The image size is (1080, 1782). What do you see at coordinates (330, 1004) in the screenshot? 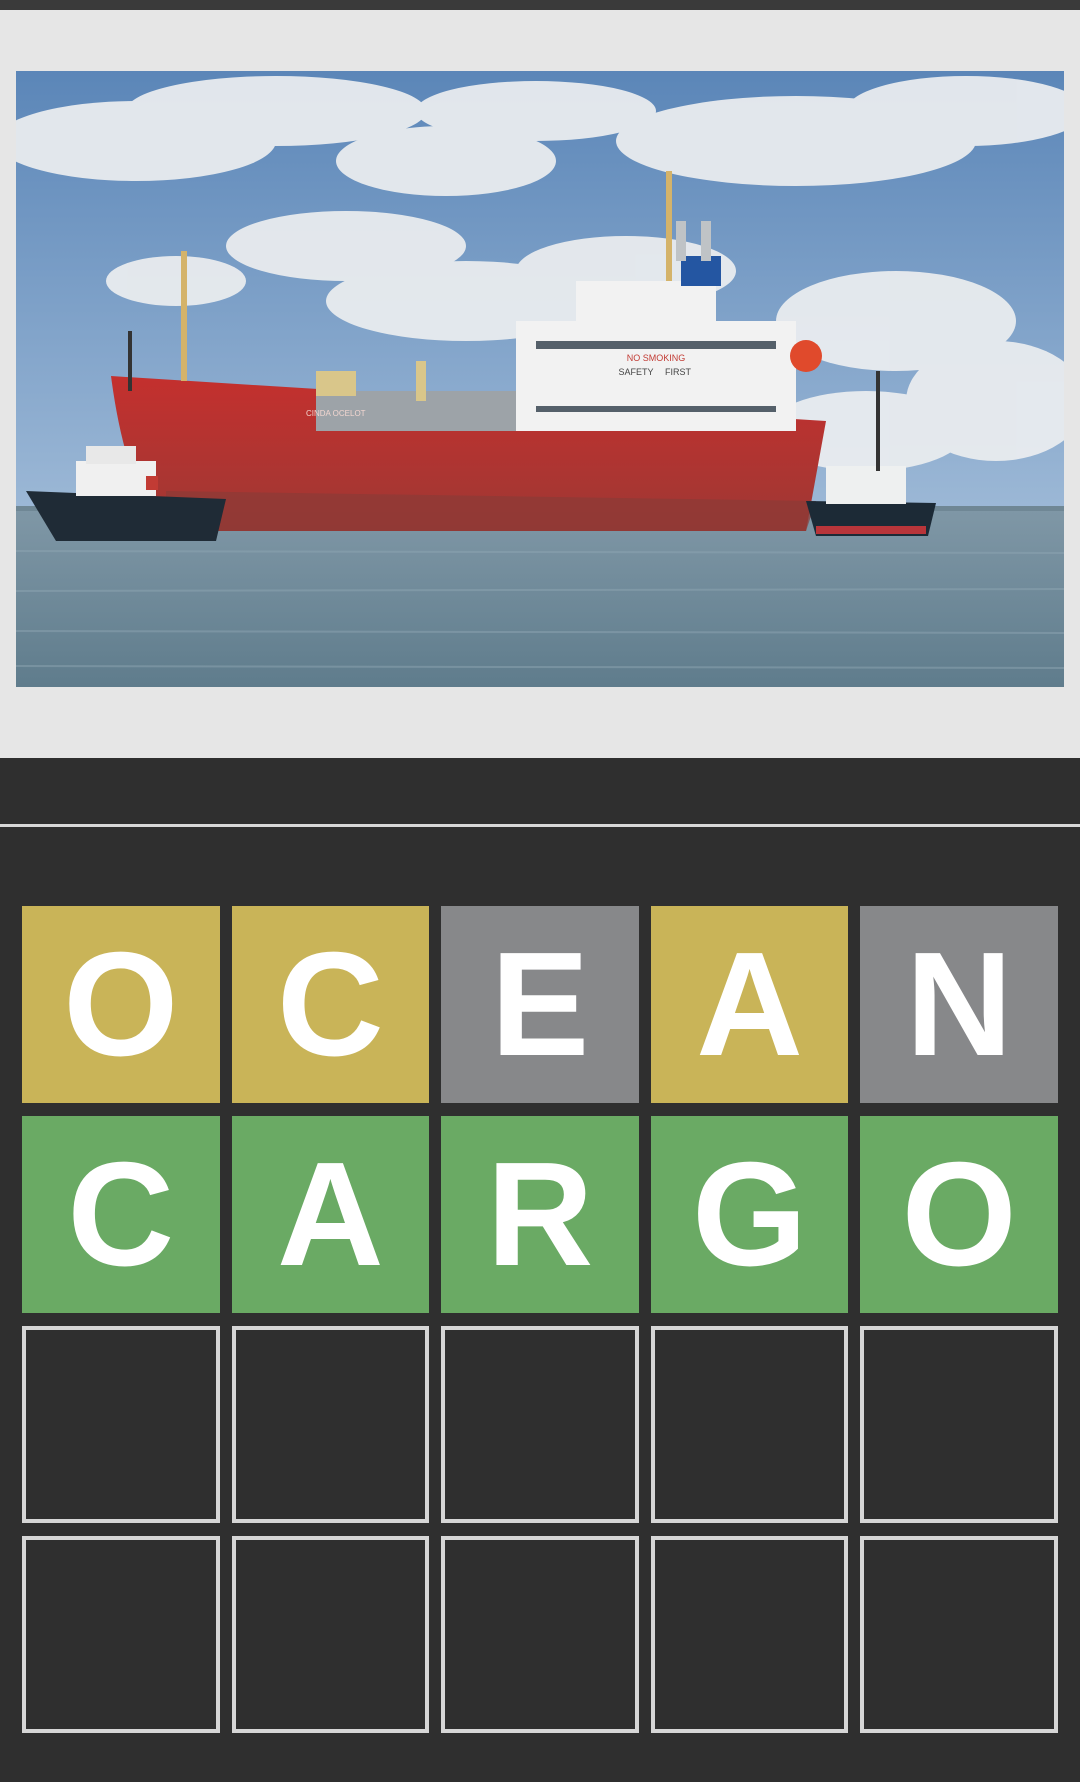
I see `letter-tile-present: C` at bounding box center [330, 1004].